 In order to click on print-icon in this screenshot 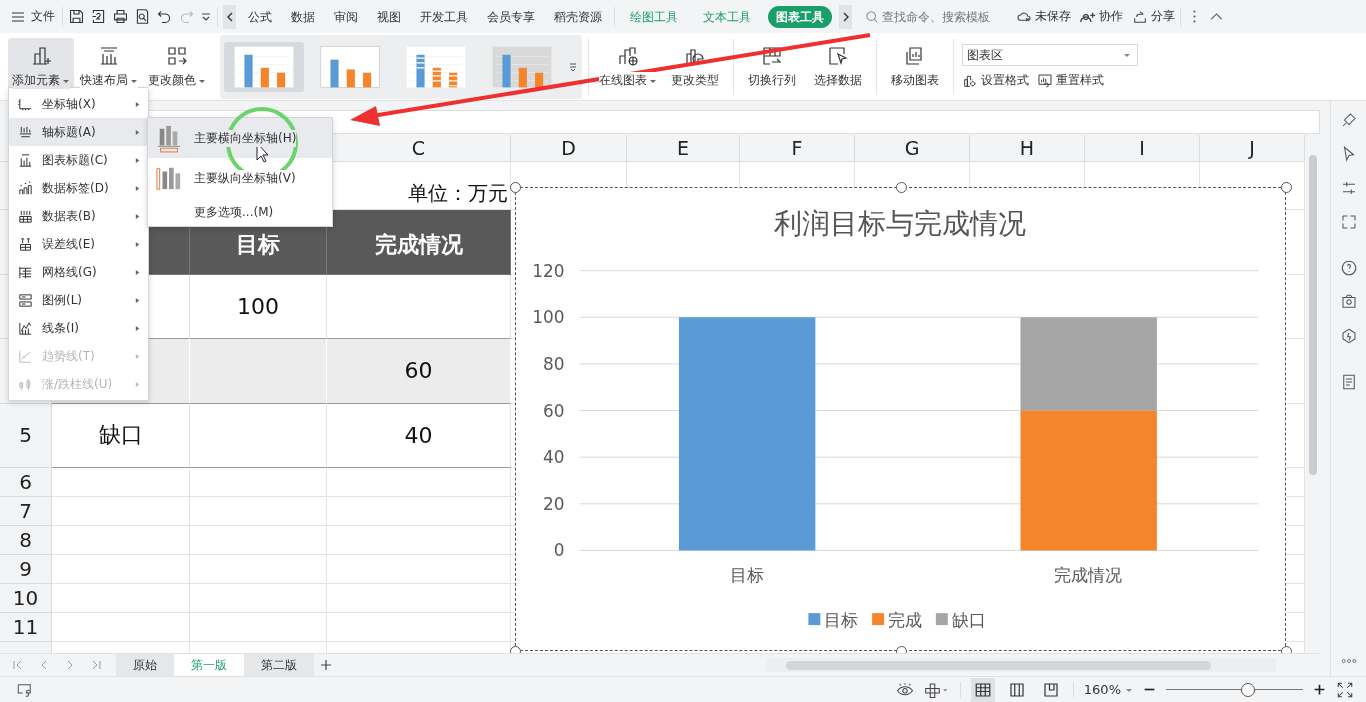, I will do `click(120, 16)`.